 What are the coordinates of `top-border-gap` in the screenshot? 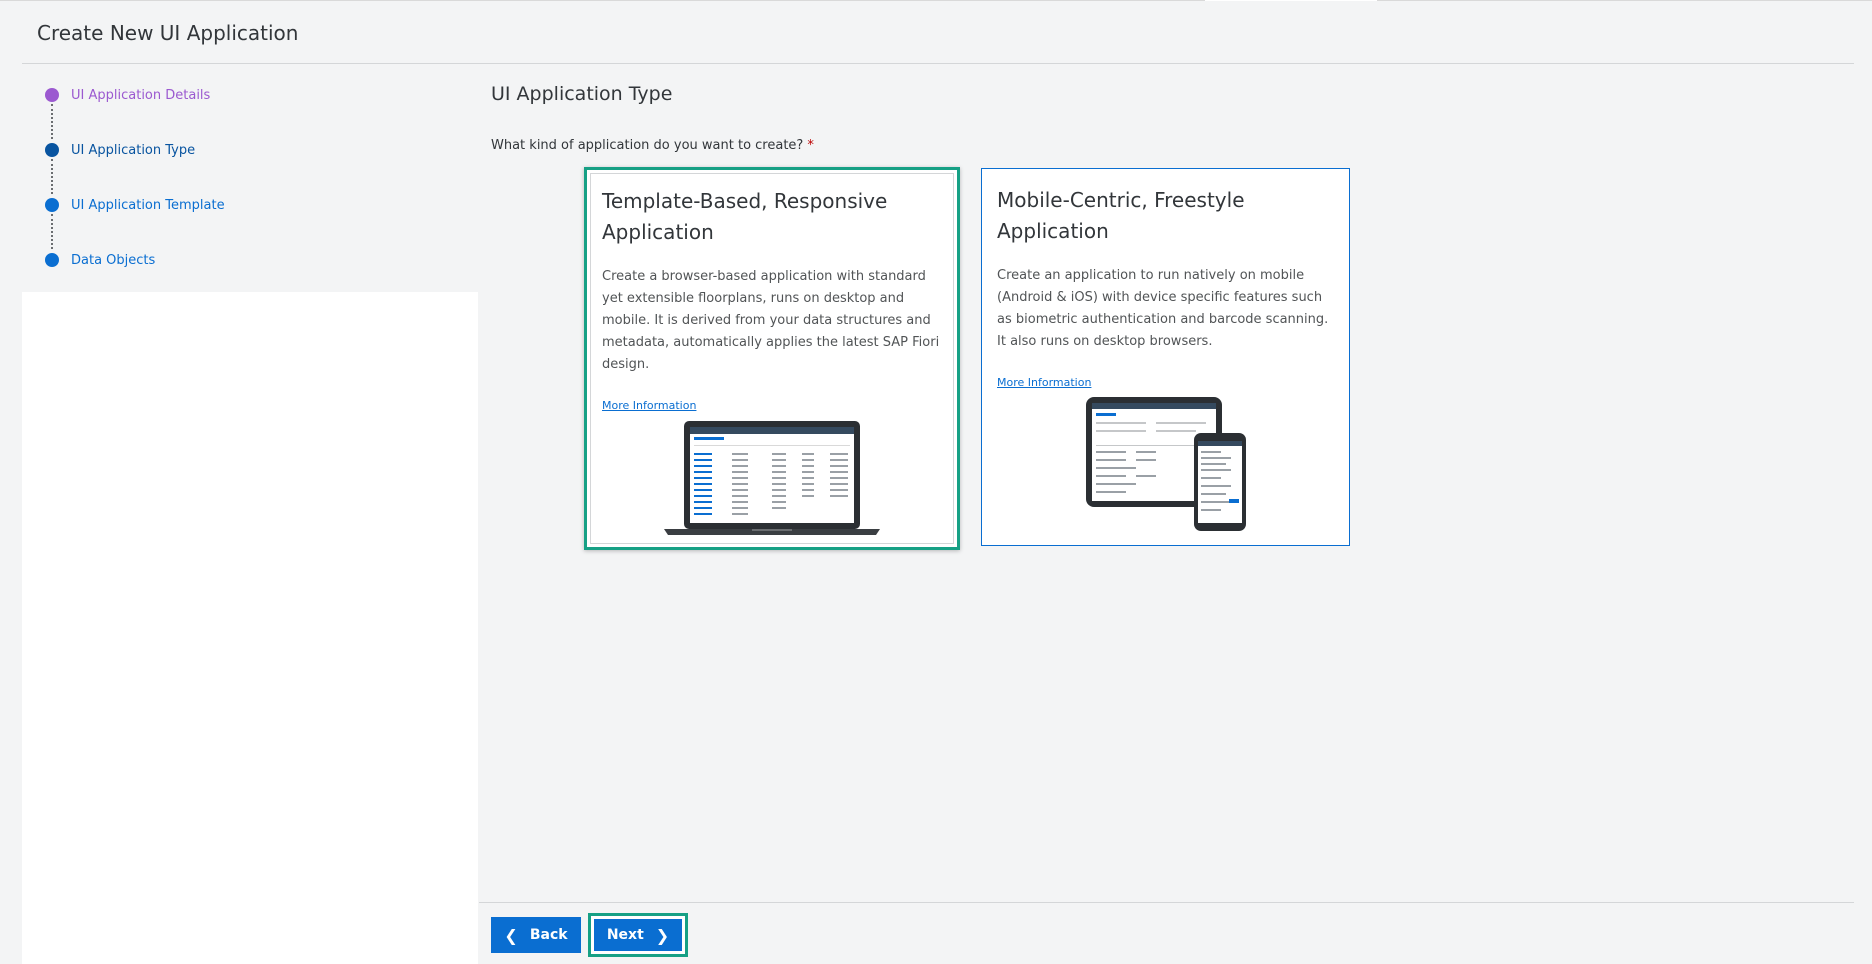 It's located at (1291, 0).